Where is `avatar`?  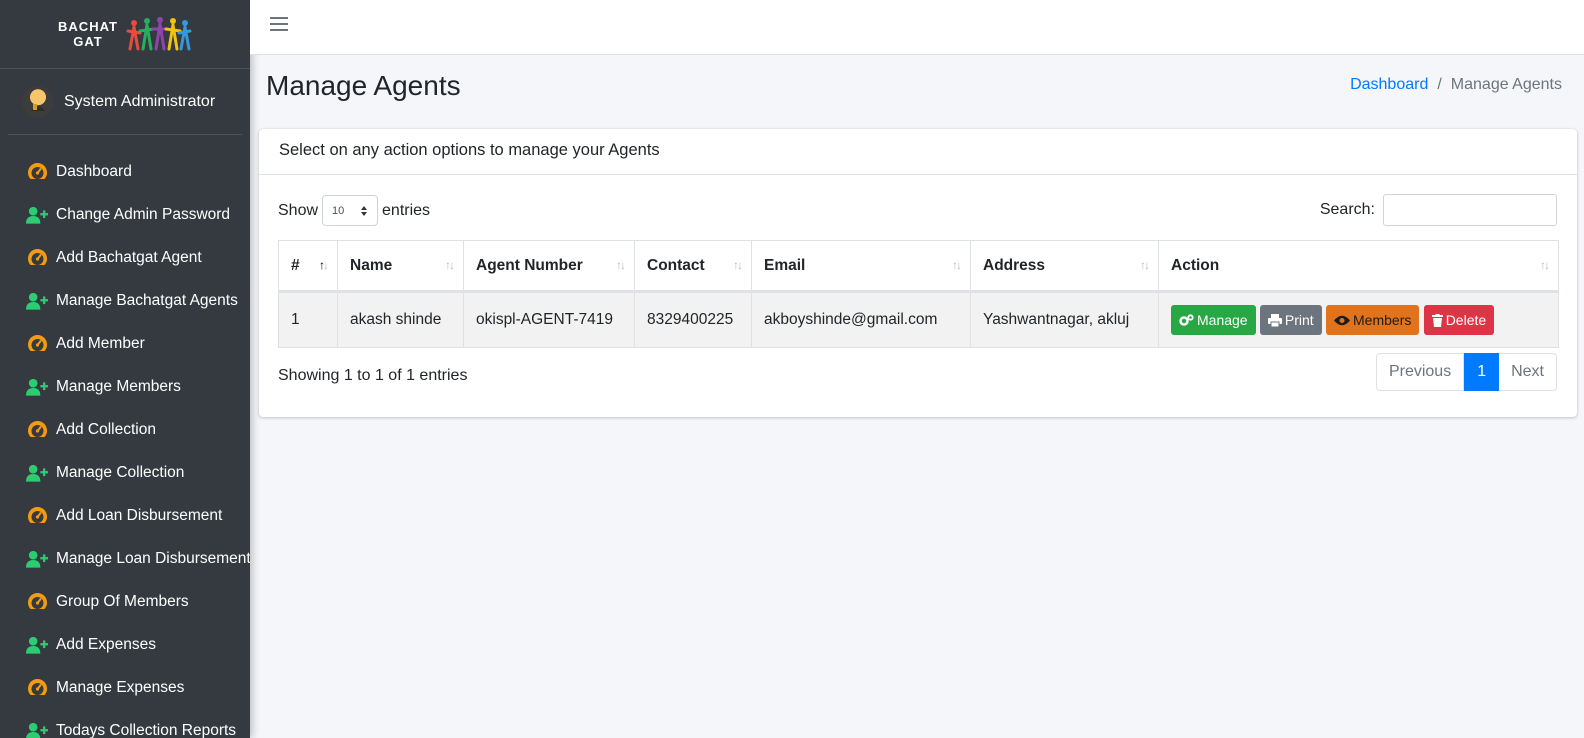 avatar is located at coordinates (38, 101).